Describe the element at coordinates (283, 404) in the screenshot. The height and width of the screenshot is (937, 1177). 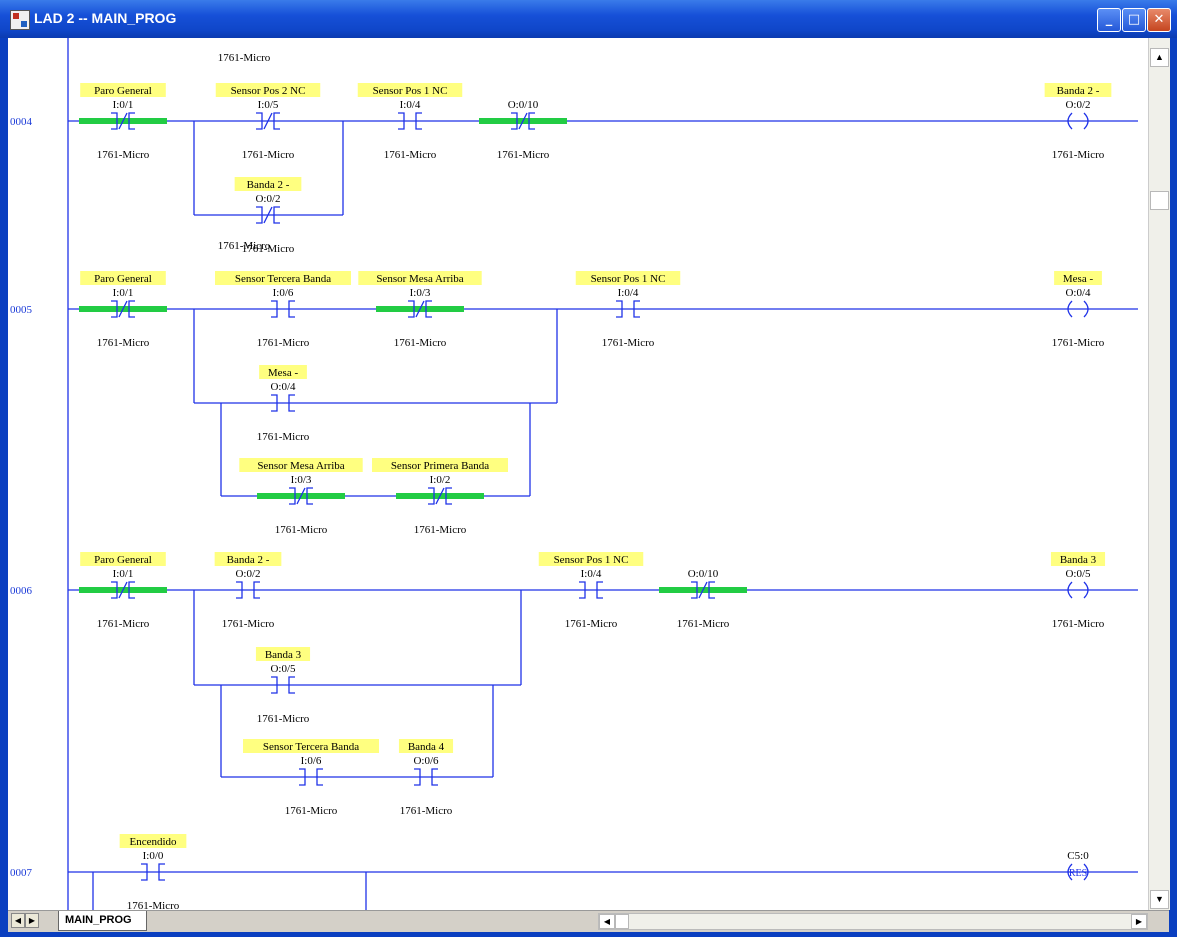
I see `contact-no-O04: Mesa - O:0/4 1761-Micro` at that location.